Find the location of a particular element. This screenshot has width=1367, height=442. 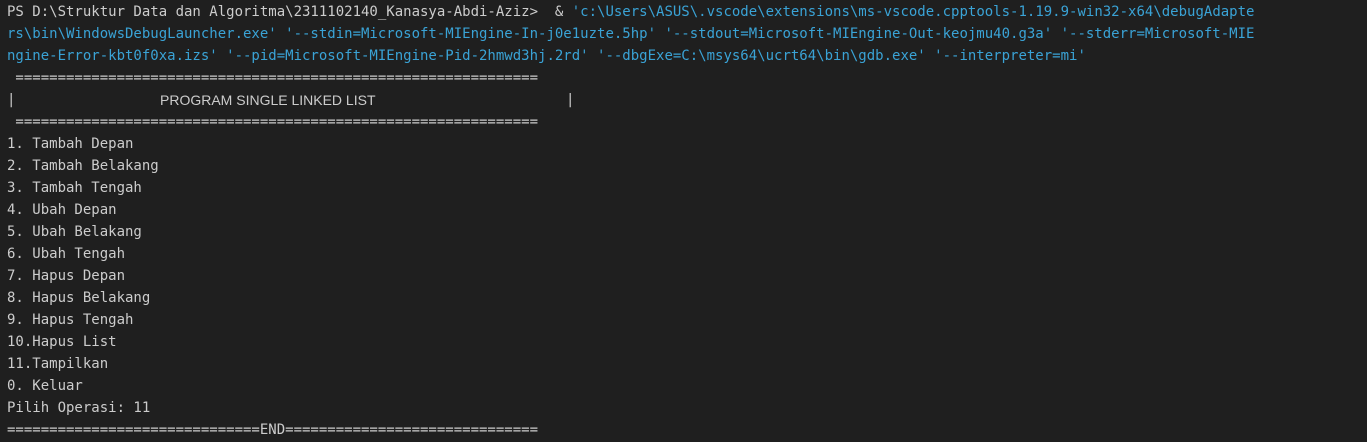

menu-item: 5. Ubah Belakang is located at coordinates (74, 232).